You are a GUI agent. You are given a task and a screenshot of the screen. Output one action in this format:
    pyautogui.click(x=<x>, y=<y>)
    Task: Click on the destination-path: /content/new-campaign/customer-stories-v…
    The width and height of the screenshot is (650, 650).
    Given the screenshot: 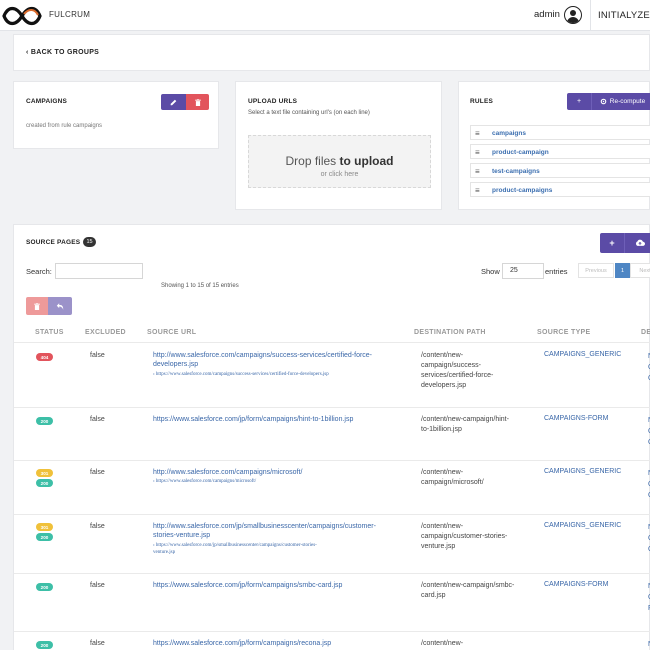 What is the action you would take?
    pyautogui.click(x=464, y=536)
    